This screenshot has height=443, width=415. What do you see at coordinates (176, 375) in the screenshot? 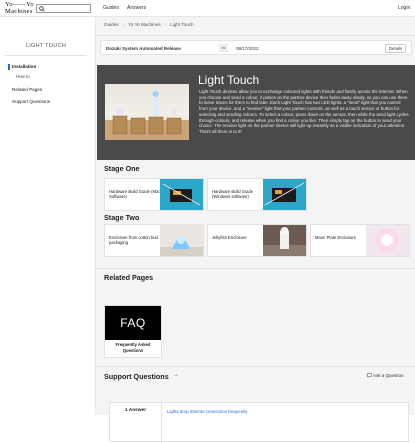
I see `arrow-right-icon: →` at bounding box center [176, 375].